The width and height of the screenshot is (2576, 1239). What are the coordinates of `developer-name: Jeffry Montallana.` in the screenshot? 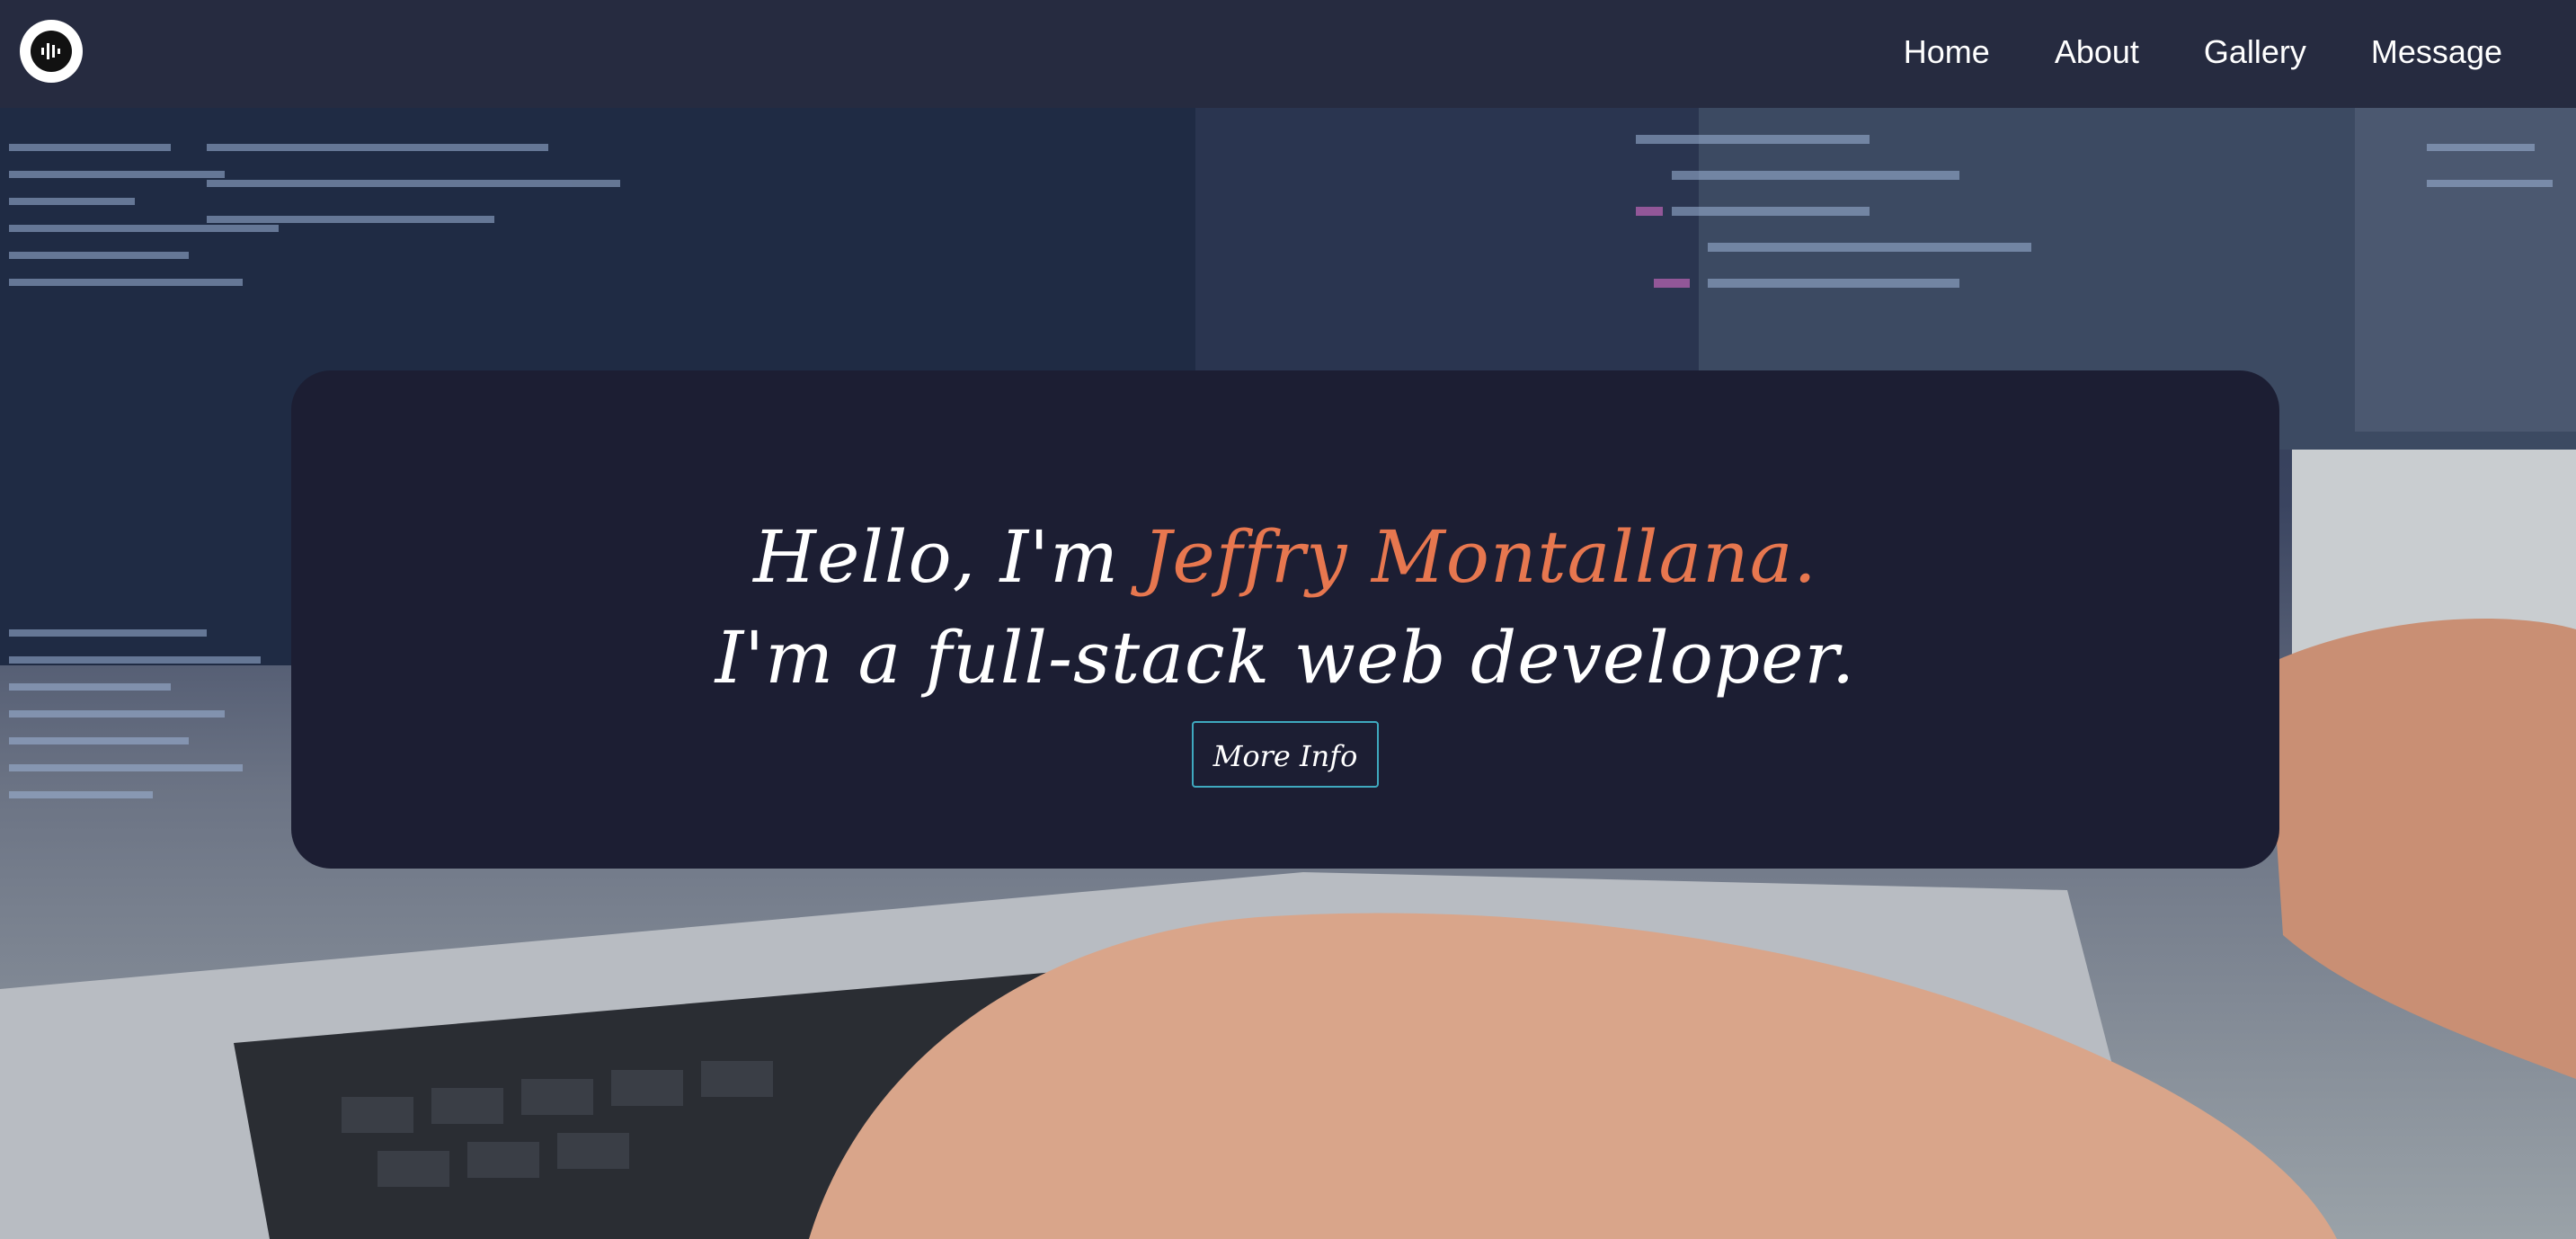 It's located at (1479, 557).